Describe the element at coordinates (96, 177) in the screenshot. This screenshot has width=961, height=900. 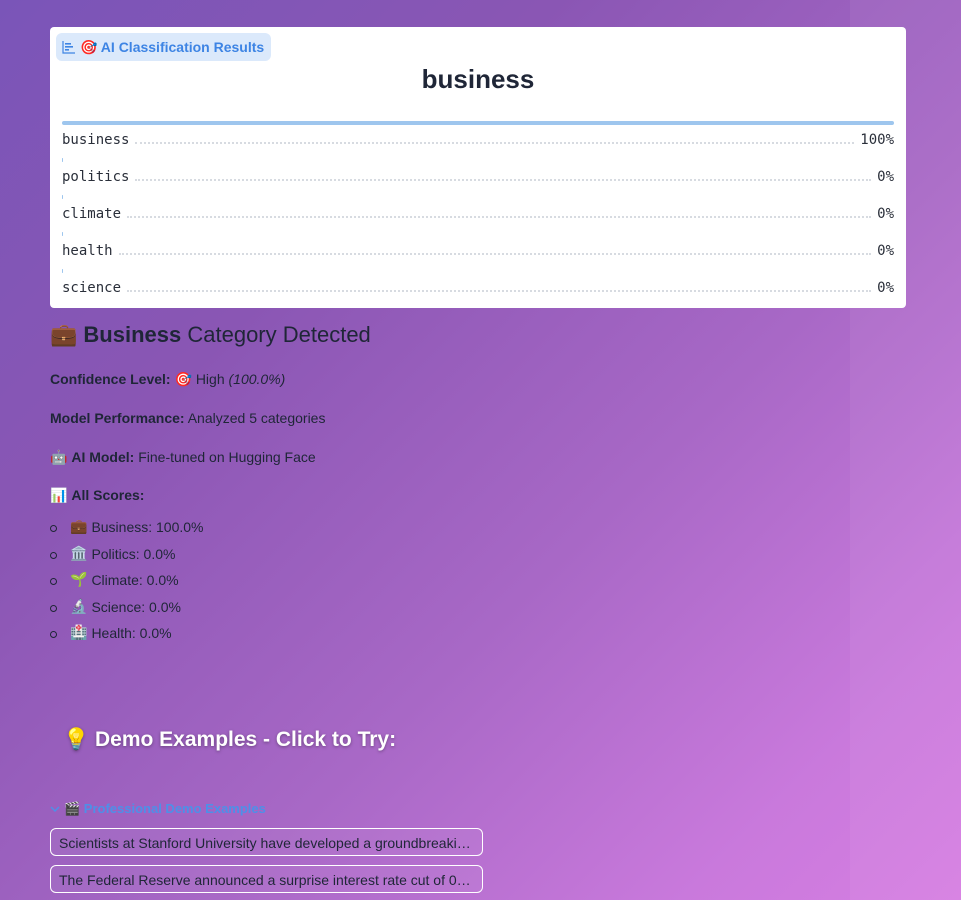
I see `score-label: politics` at that location.